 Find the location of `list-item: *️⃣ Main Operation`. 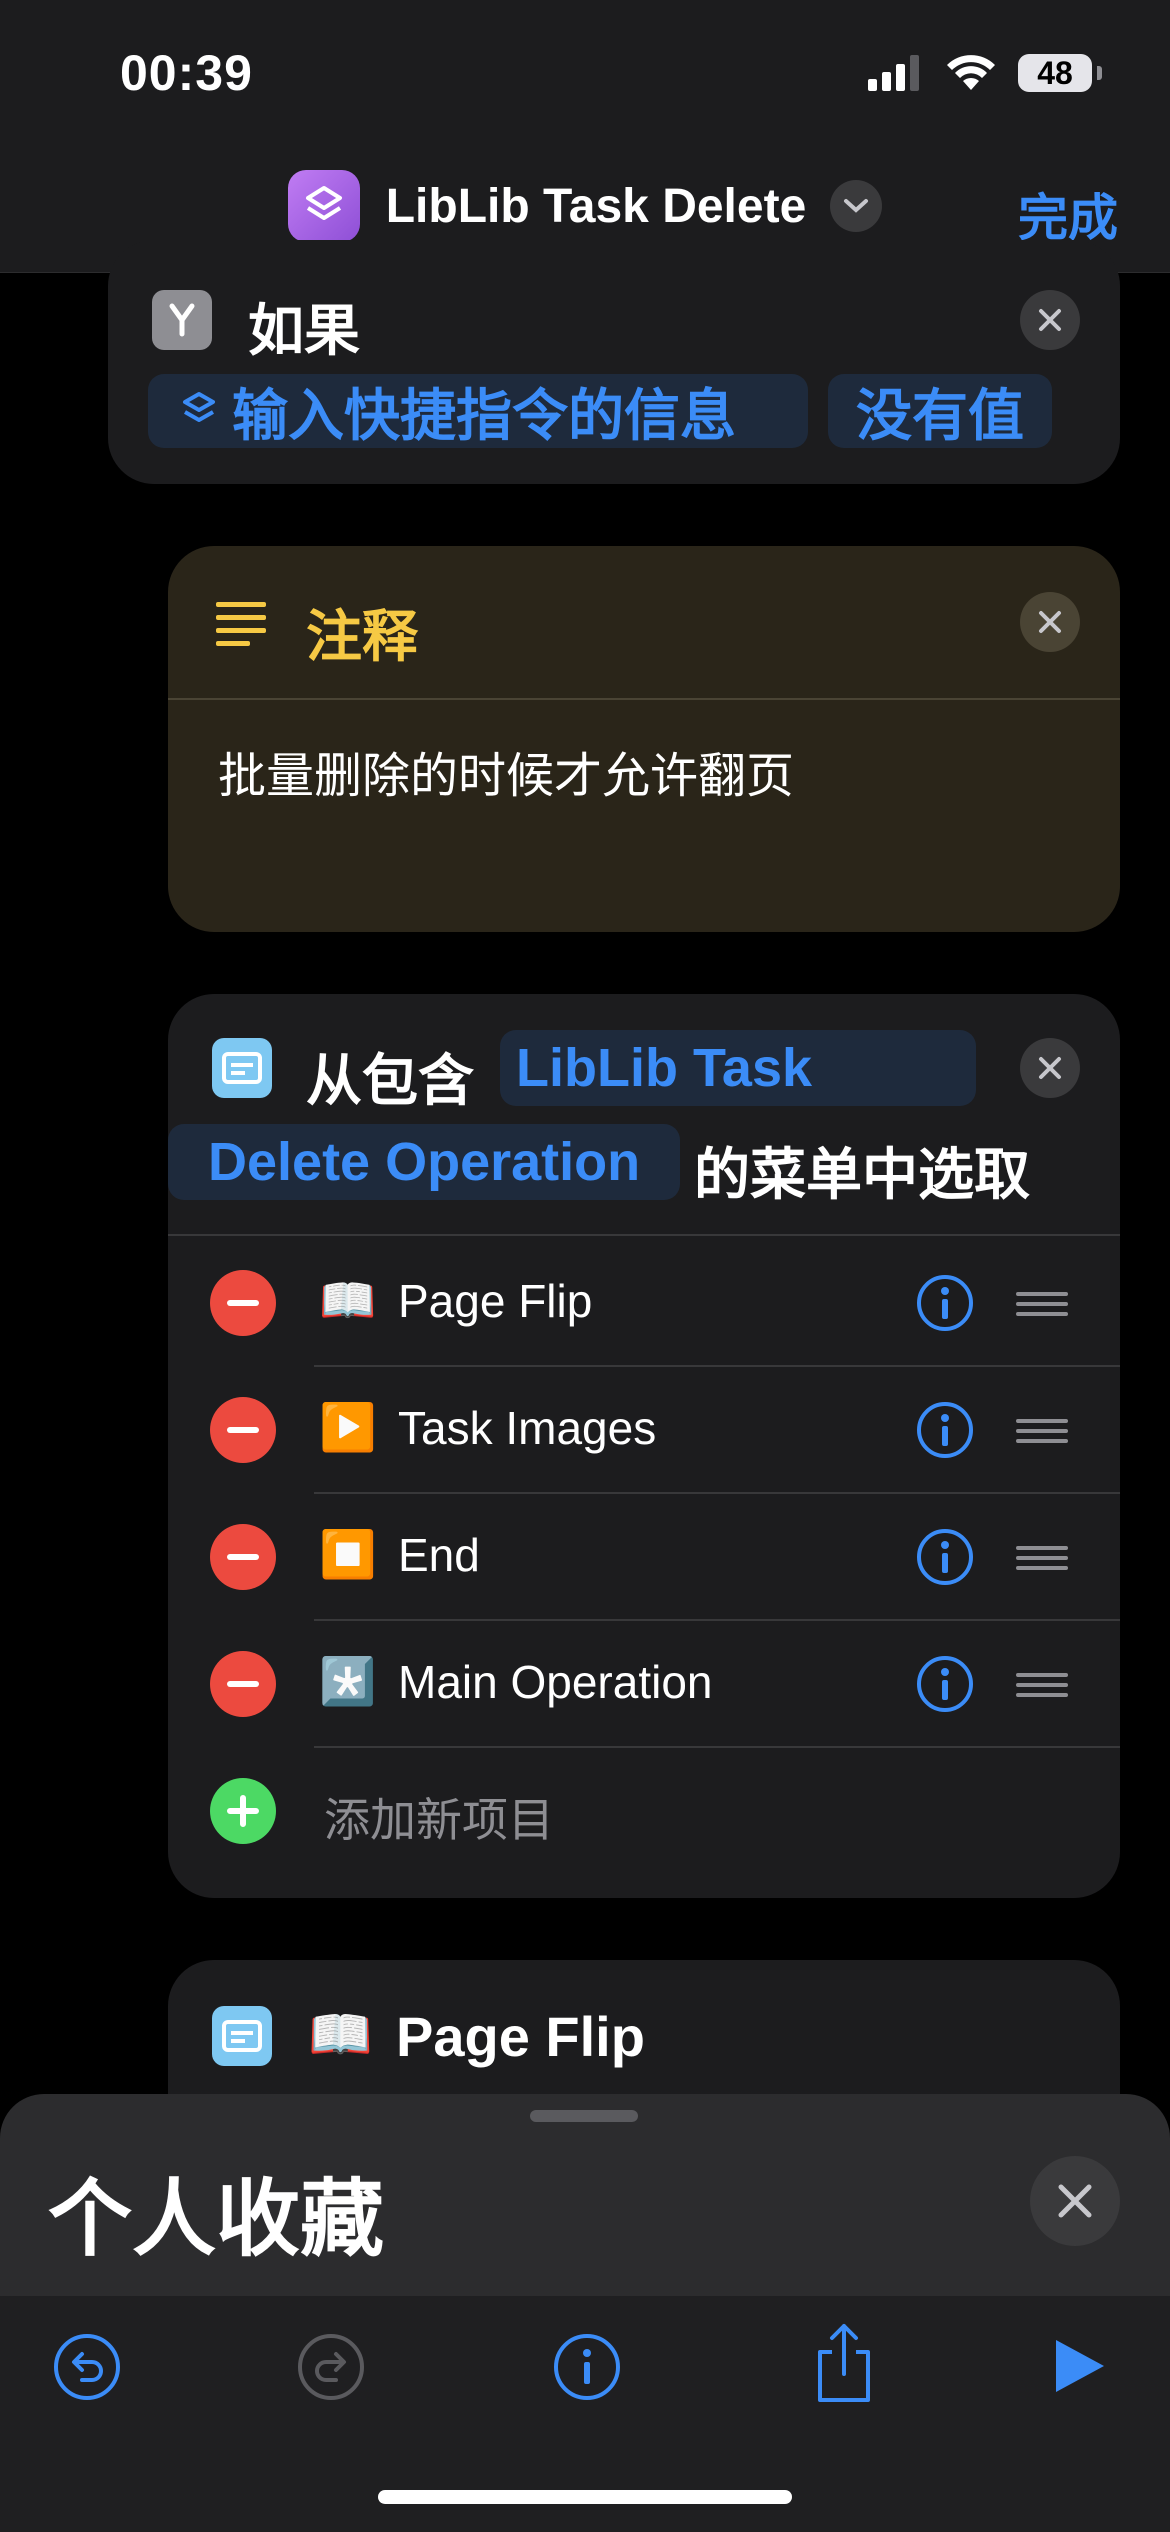

list-item: *️⃣ Main Operation is located at coordinates (644, 1684).